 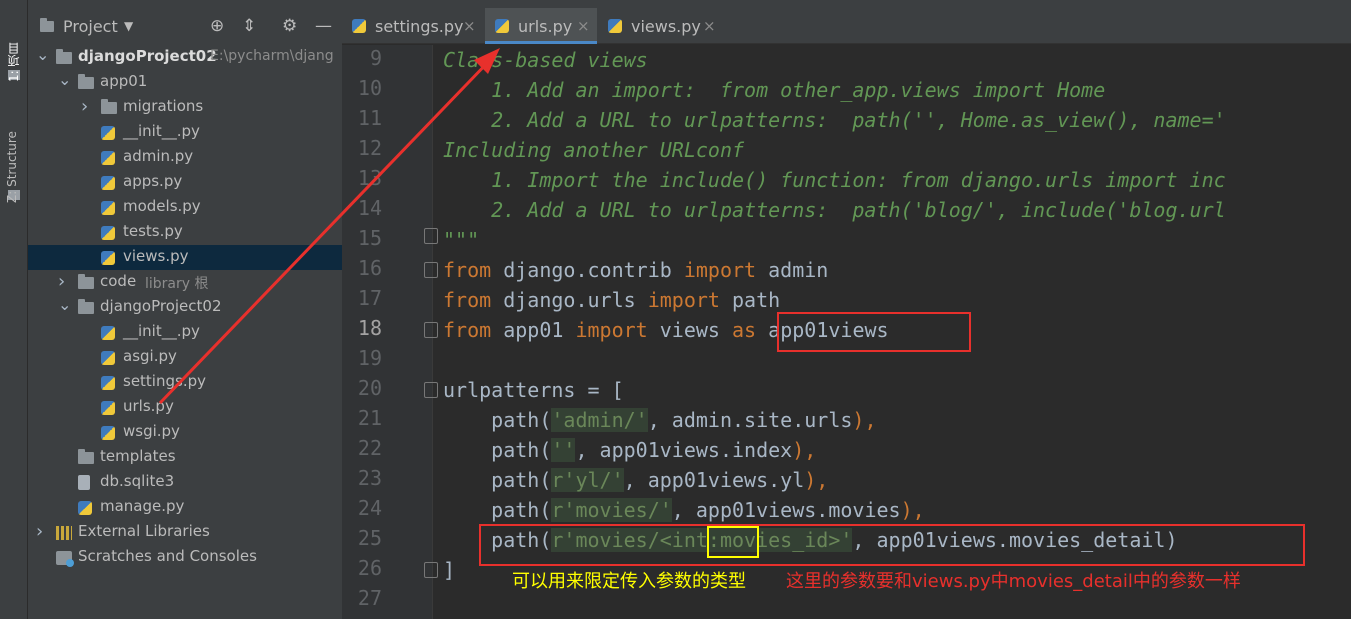 I want to click on database-file-icon, so click(x=84, y=482).